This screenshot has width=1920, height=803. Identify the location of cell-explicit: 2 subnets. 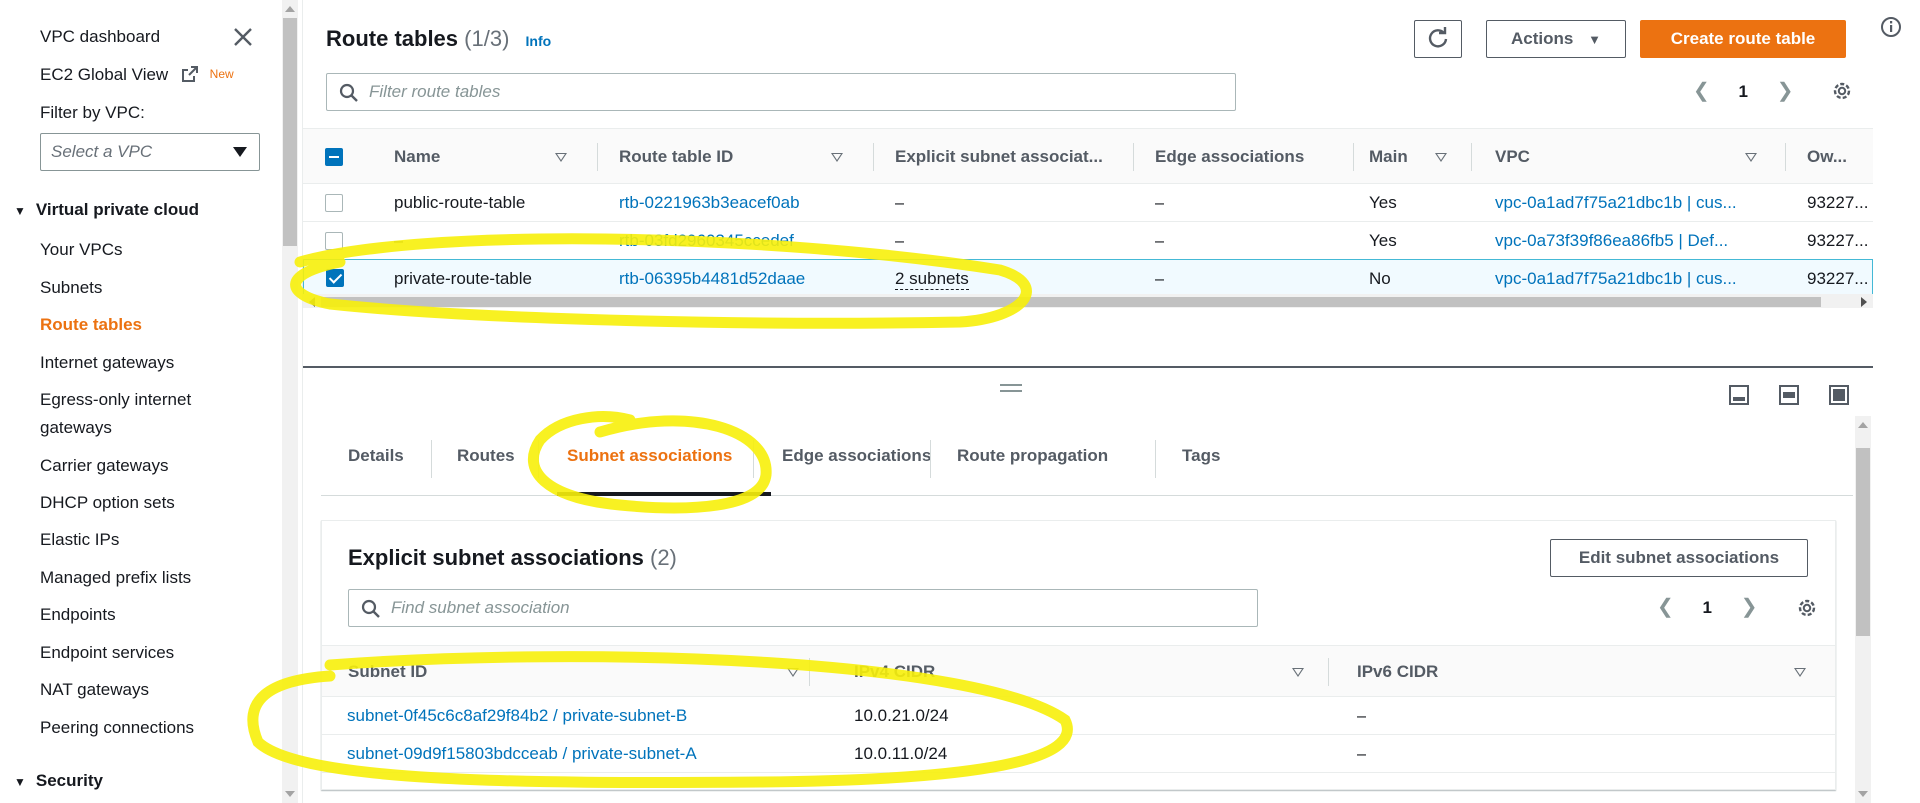
(932, 279).